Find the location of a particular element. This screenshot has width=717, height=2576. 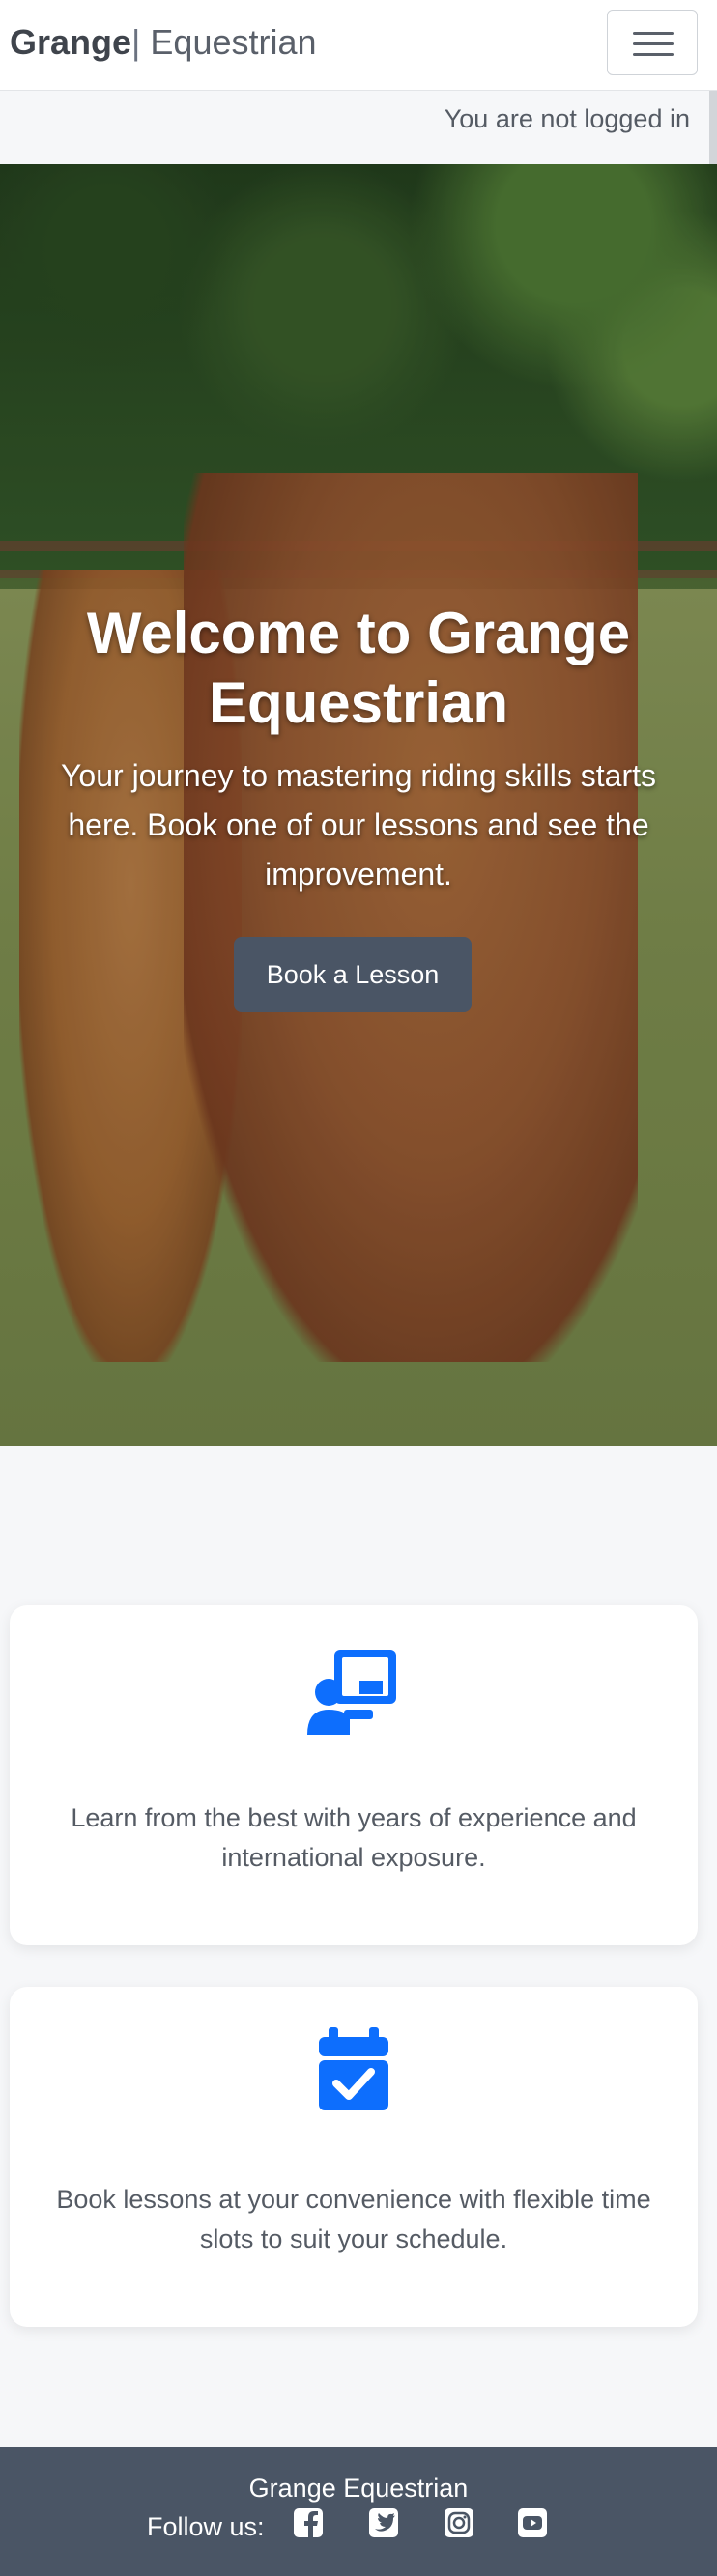

calendar-check-icon is located at coordinates (353, 2068).